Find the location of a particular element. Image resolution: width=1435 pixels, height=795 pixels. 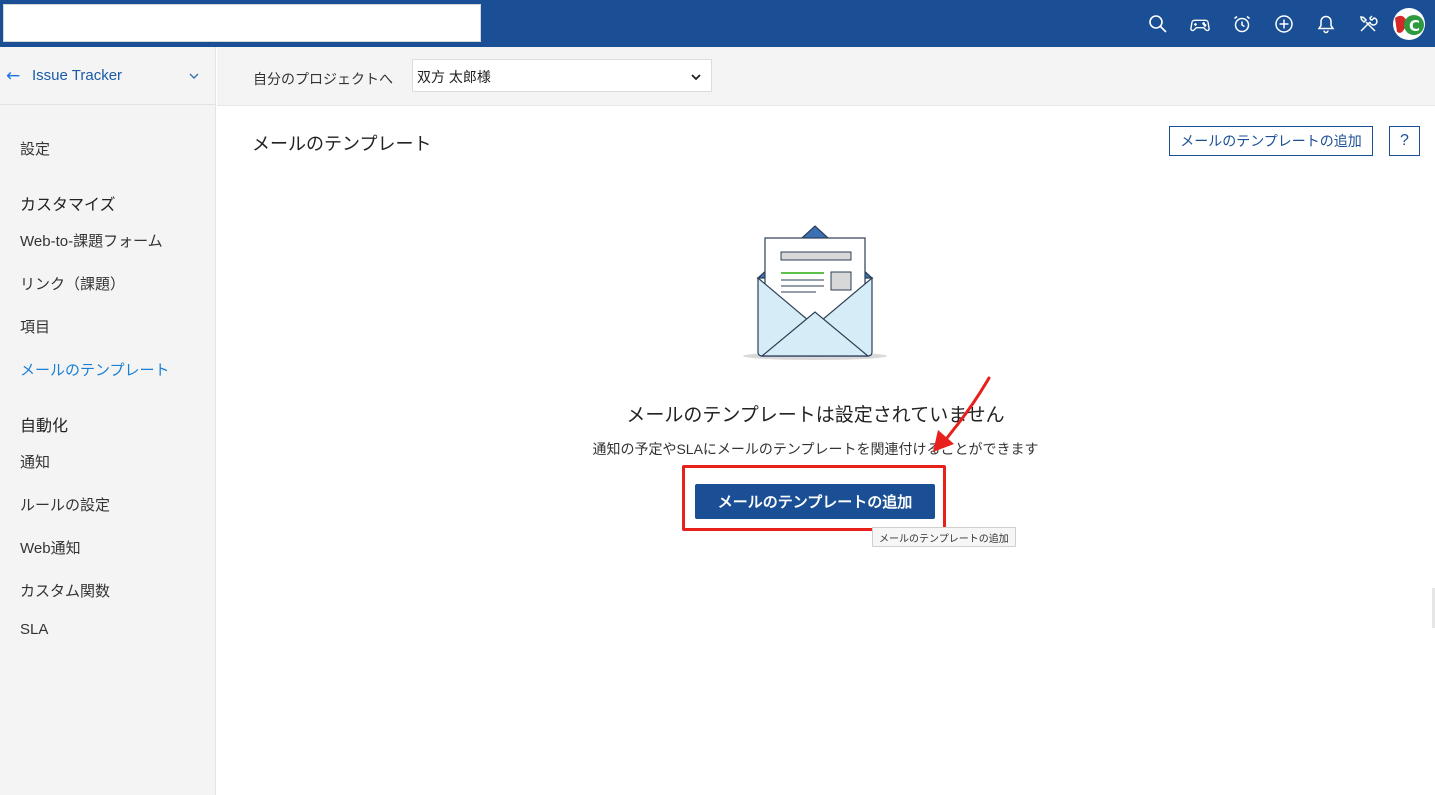

sidebar-item-web-notifications: Web通知 is located at coordinates (50, 547).